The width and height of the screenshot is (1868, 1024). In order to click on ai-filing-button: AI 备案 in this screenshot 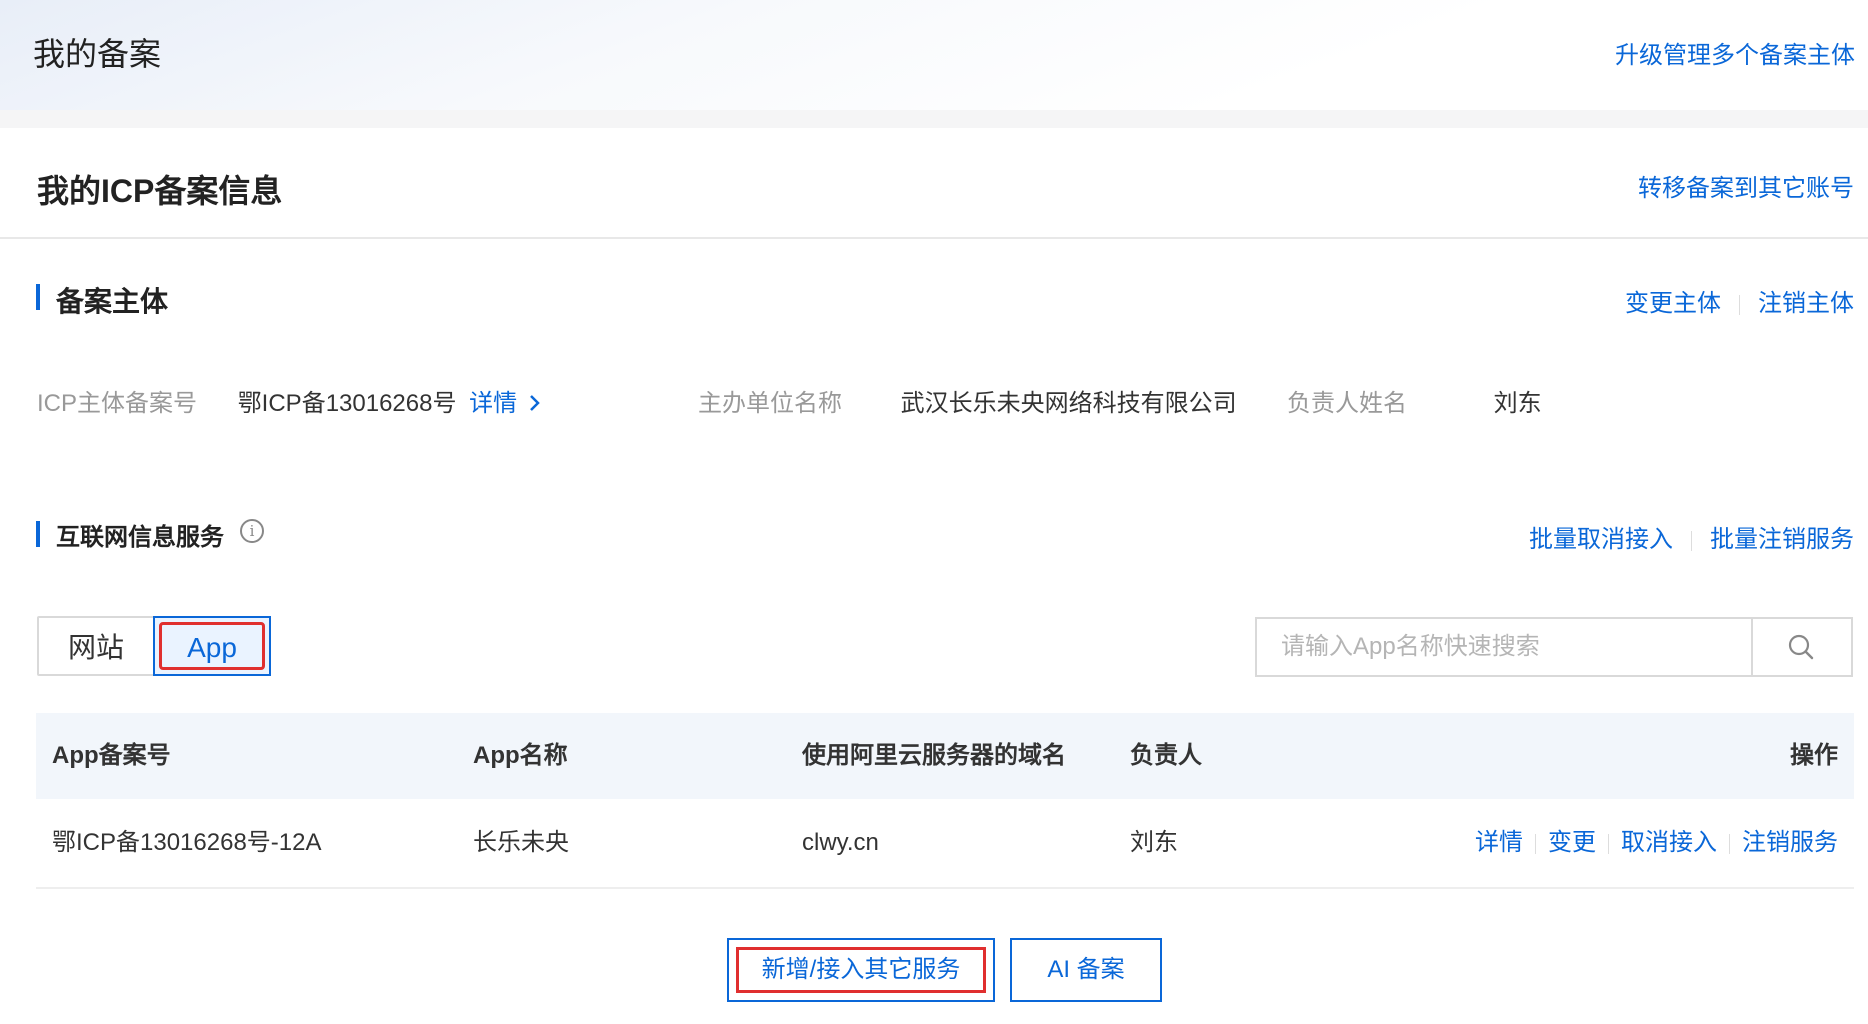, I will do `click(1086, 970)`.